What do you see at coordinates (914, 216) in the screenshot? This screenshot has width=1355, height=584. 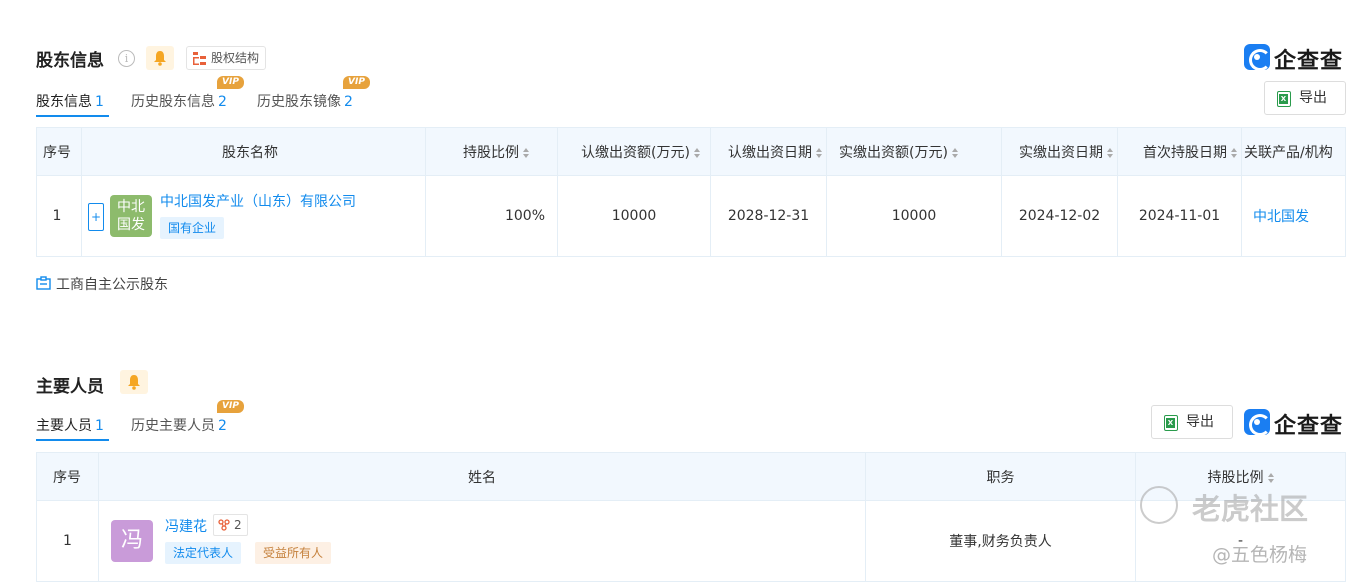 I see `paid-amount-cell: 10000` at bounding box center [914, 216].